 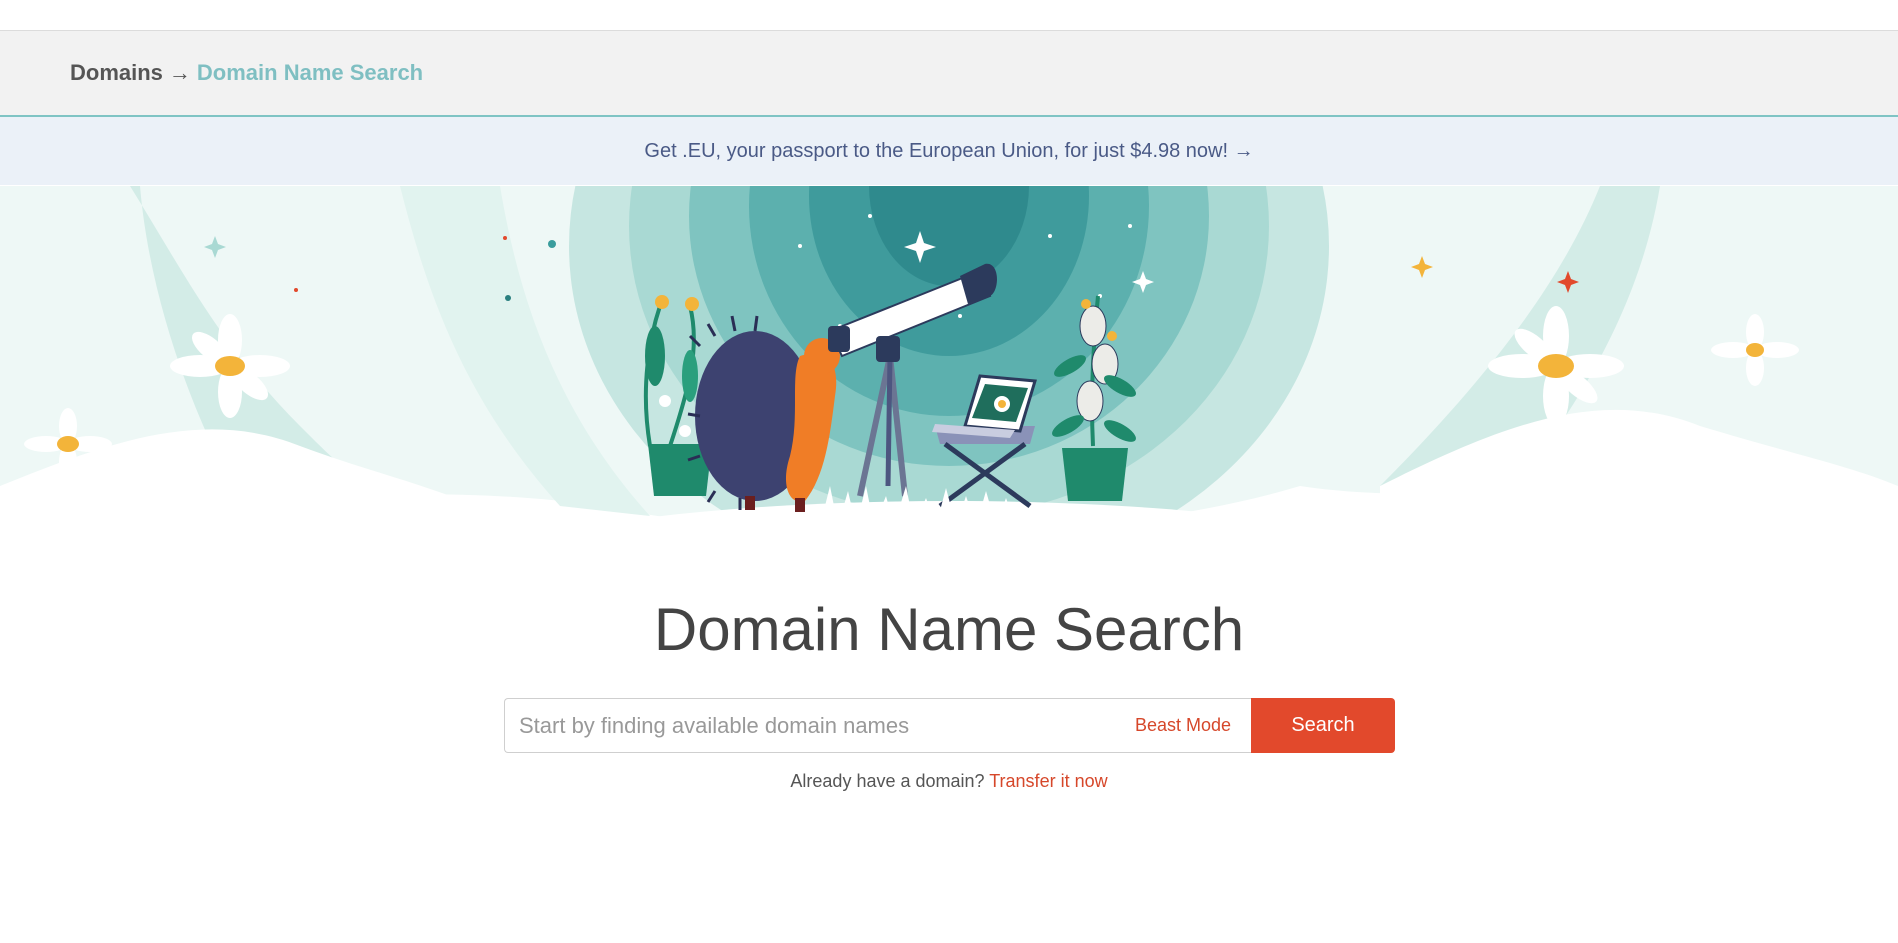 I want to click on transfer-prompt: Already have a domain? Transfer it now, so click(x=949, y=781).